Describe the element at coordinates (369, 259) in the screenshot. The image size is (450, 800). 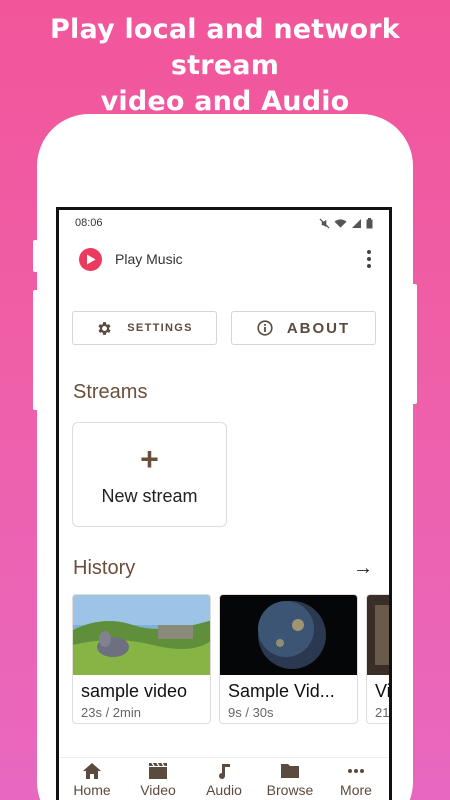
I see `overflow-menu-icon` at that location.